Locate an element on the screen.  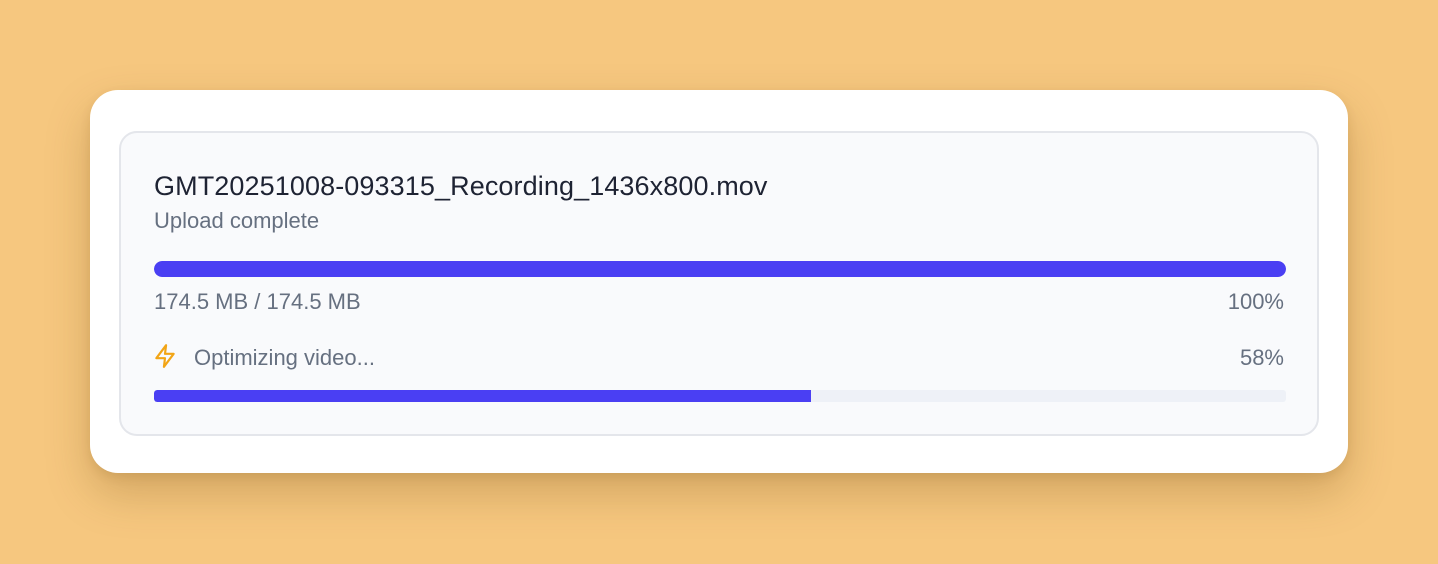
upload-size-text: 174.5 MB / 174.5 MB is located at coordinates (257, 301).